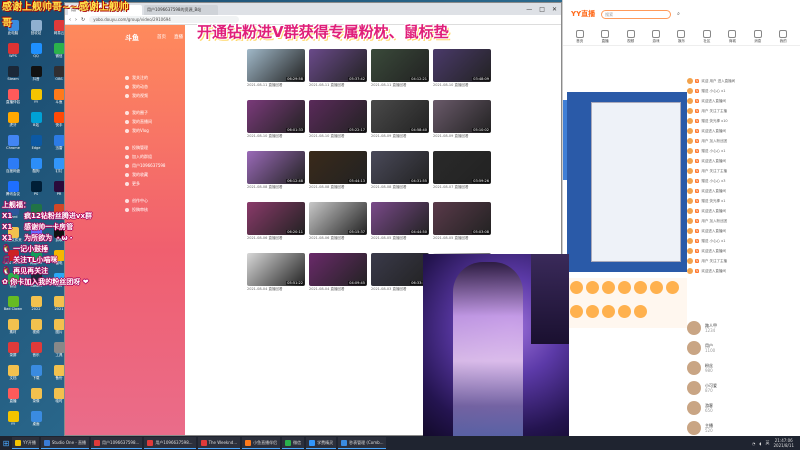 The width and height of the screenshot is (800, 450). I want to click on nav-item: 我的, so click(783, 36).